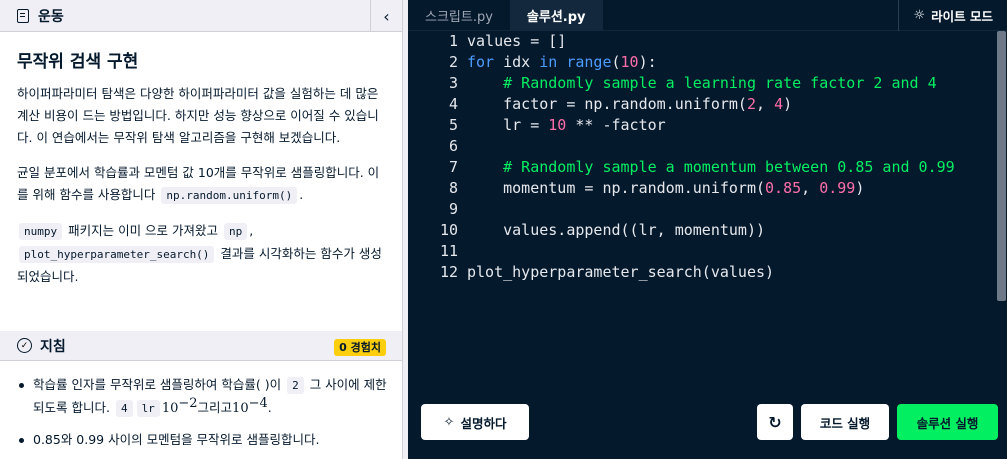 This screenshot has height=459, width=1007. What do you see at coordinates (240, 408) in the screenshot?
I see `math-10-b: 10` at bounding box center [240, 408].